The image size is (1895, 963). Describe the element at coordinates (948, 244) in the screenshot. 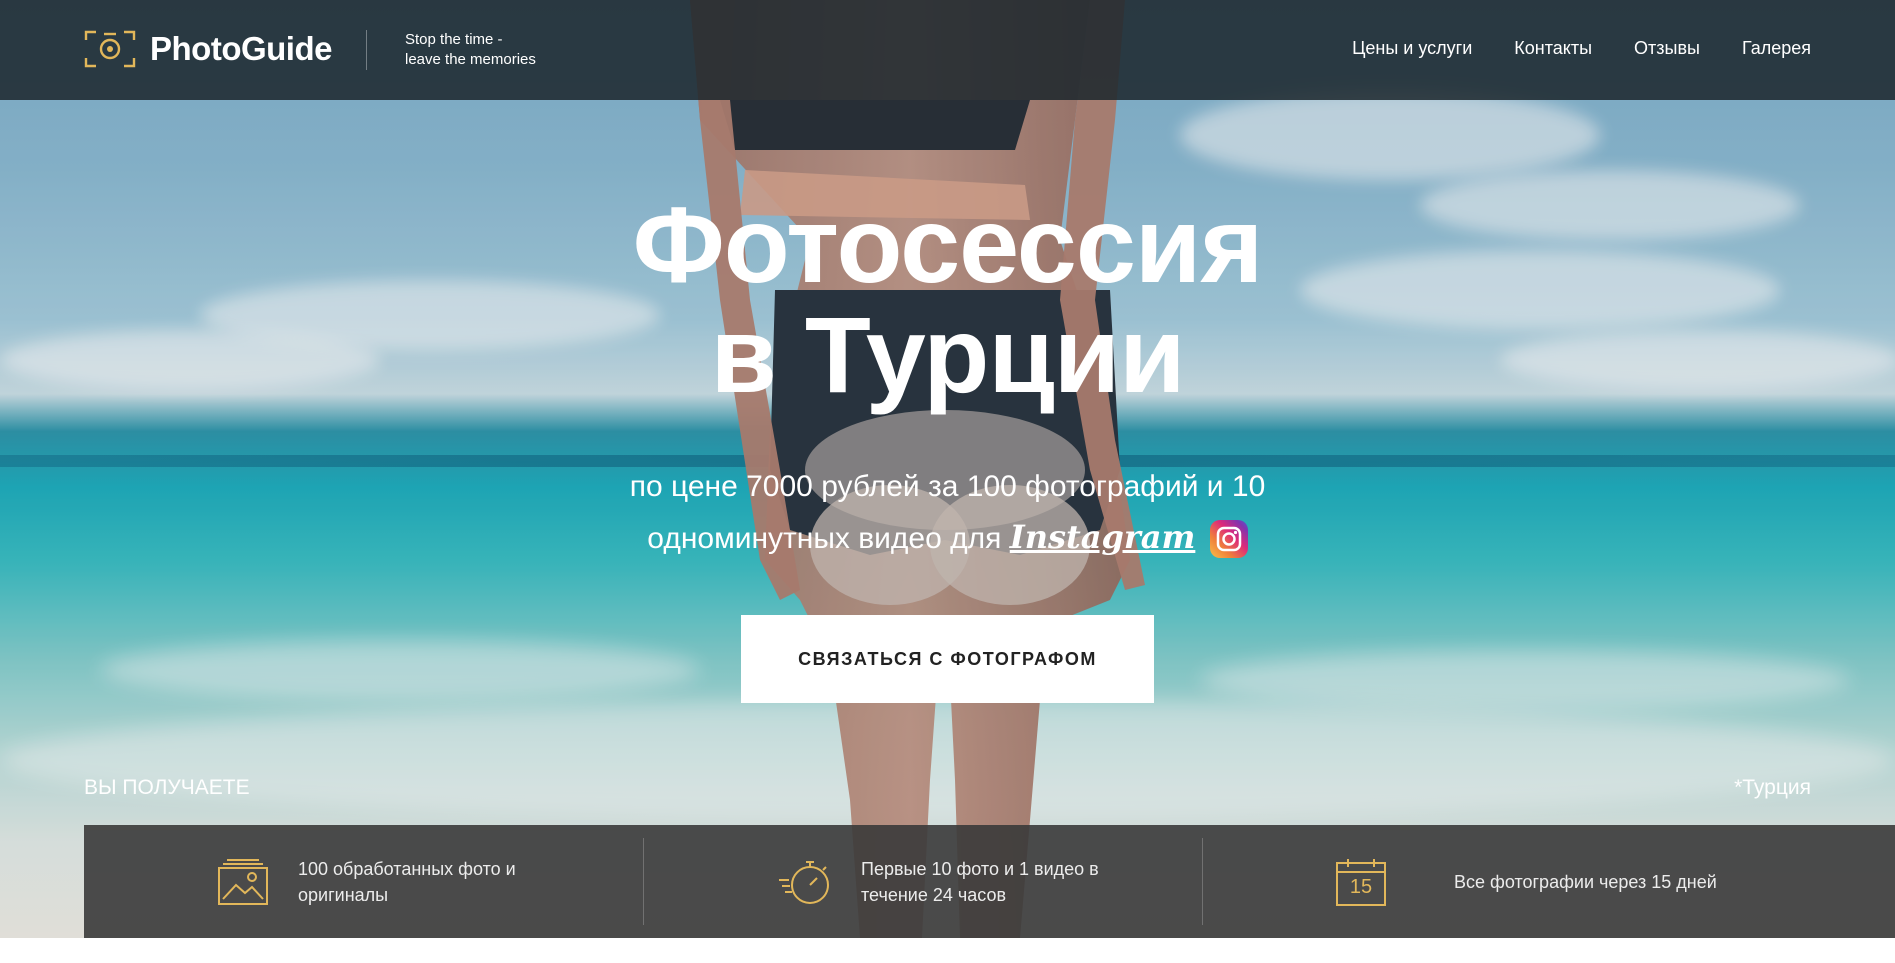

I see `hero-title-line: Фотосессия` at that location.